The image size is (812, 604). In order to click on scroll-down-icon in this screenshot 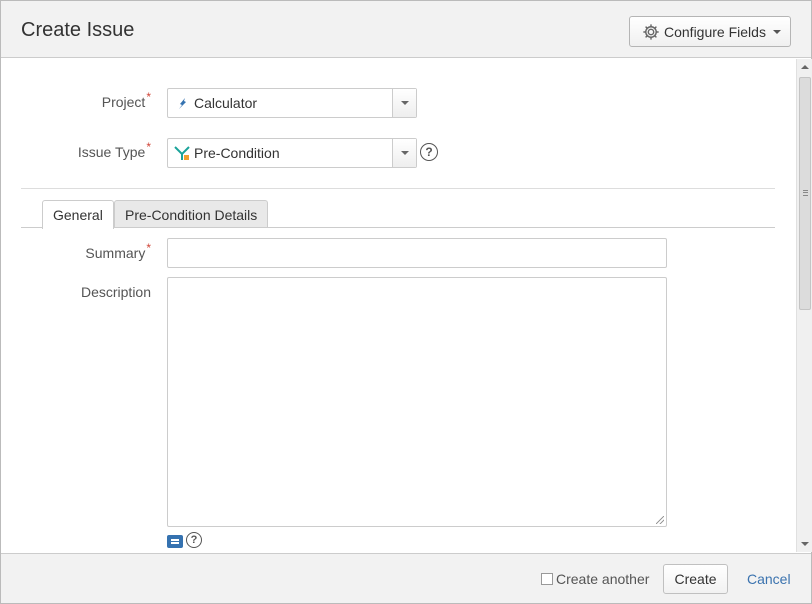, I will do `click(805, 544)`.